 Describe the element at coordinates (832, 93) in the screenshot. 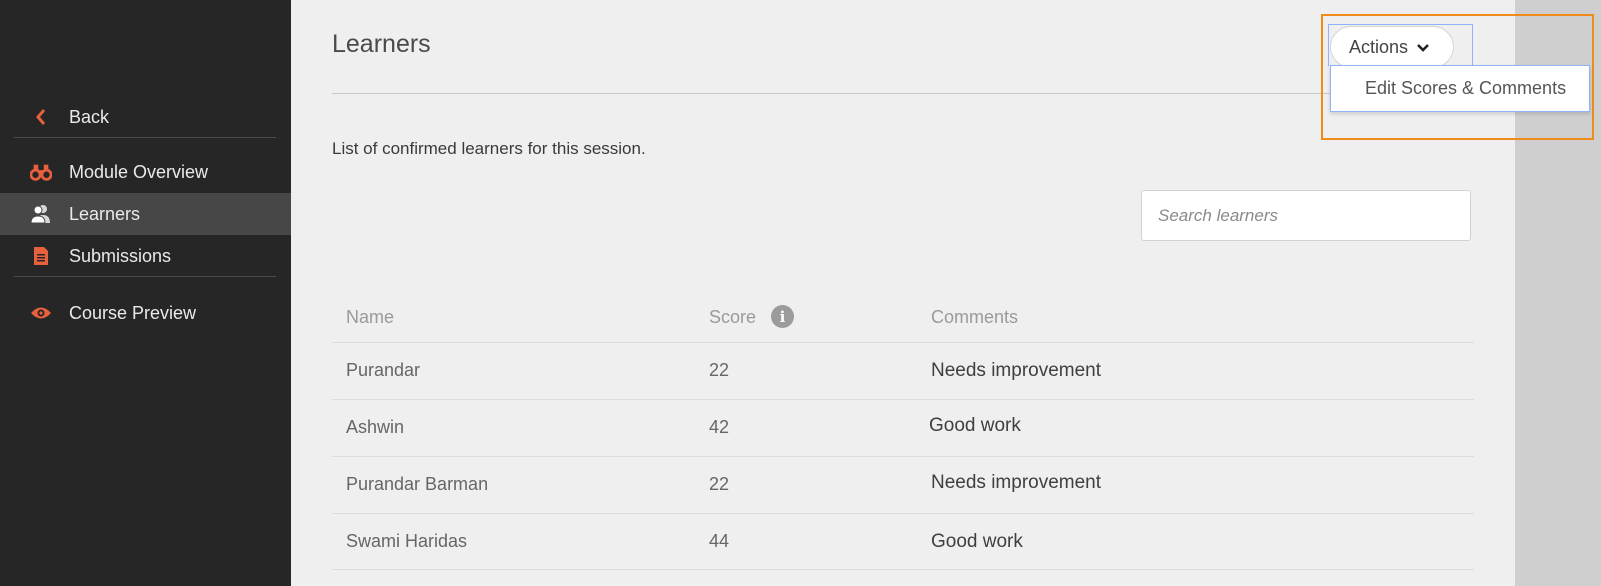

I see `title-divider` at that location.